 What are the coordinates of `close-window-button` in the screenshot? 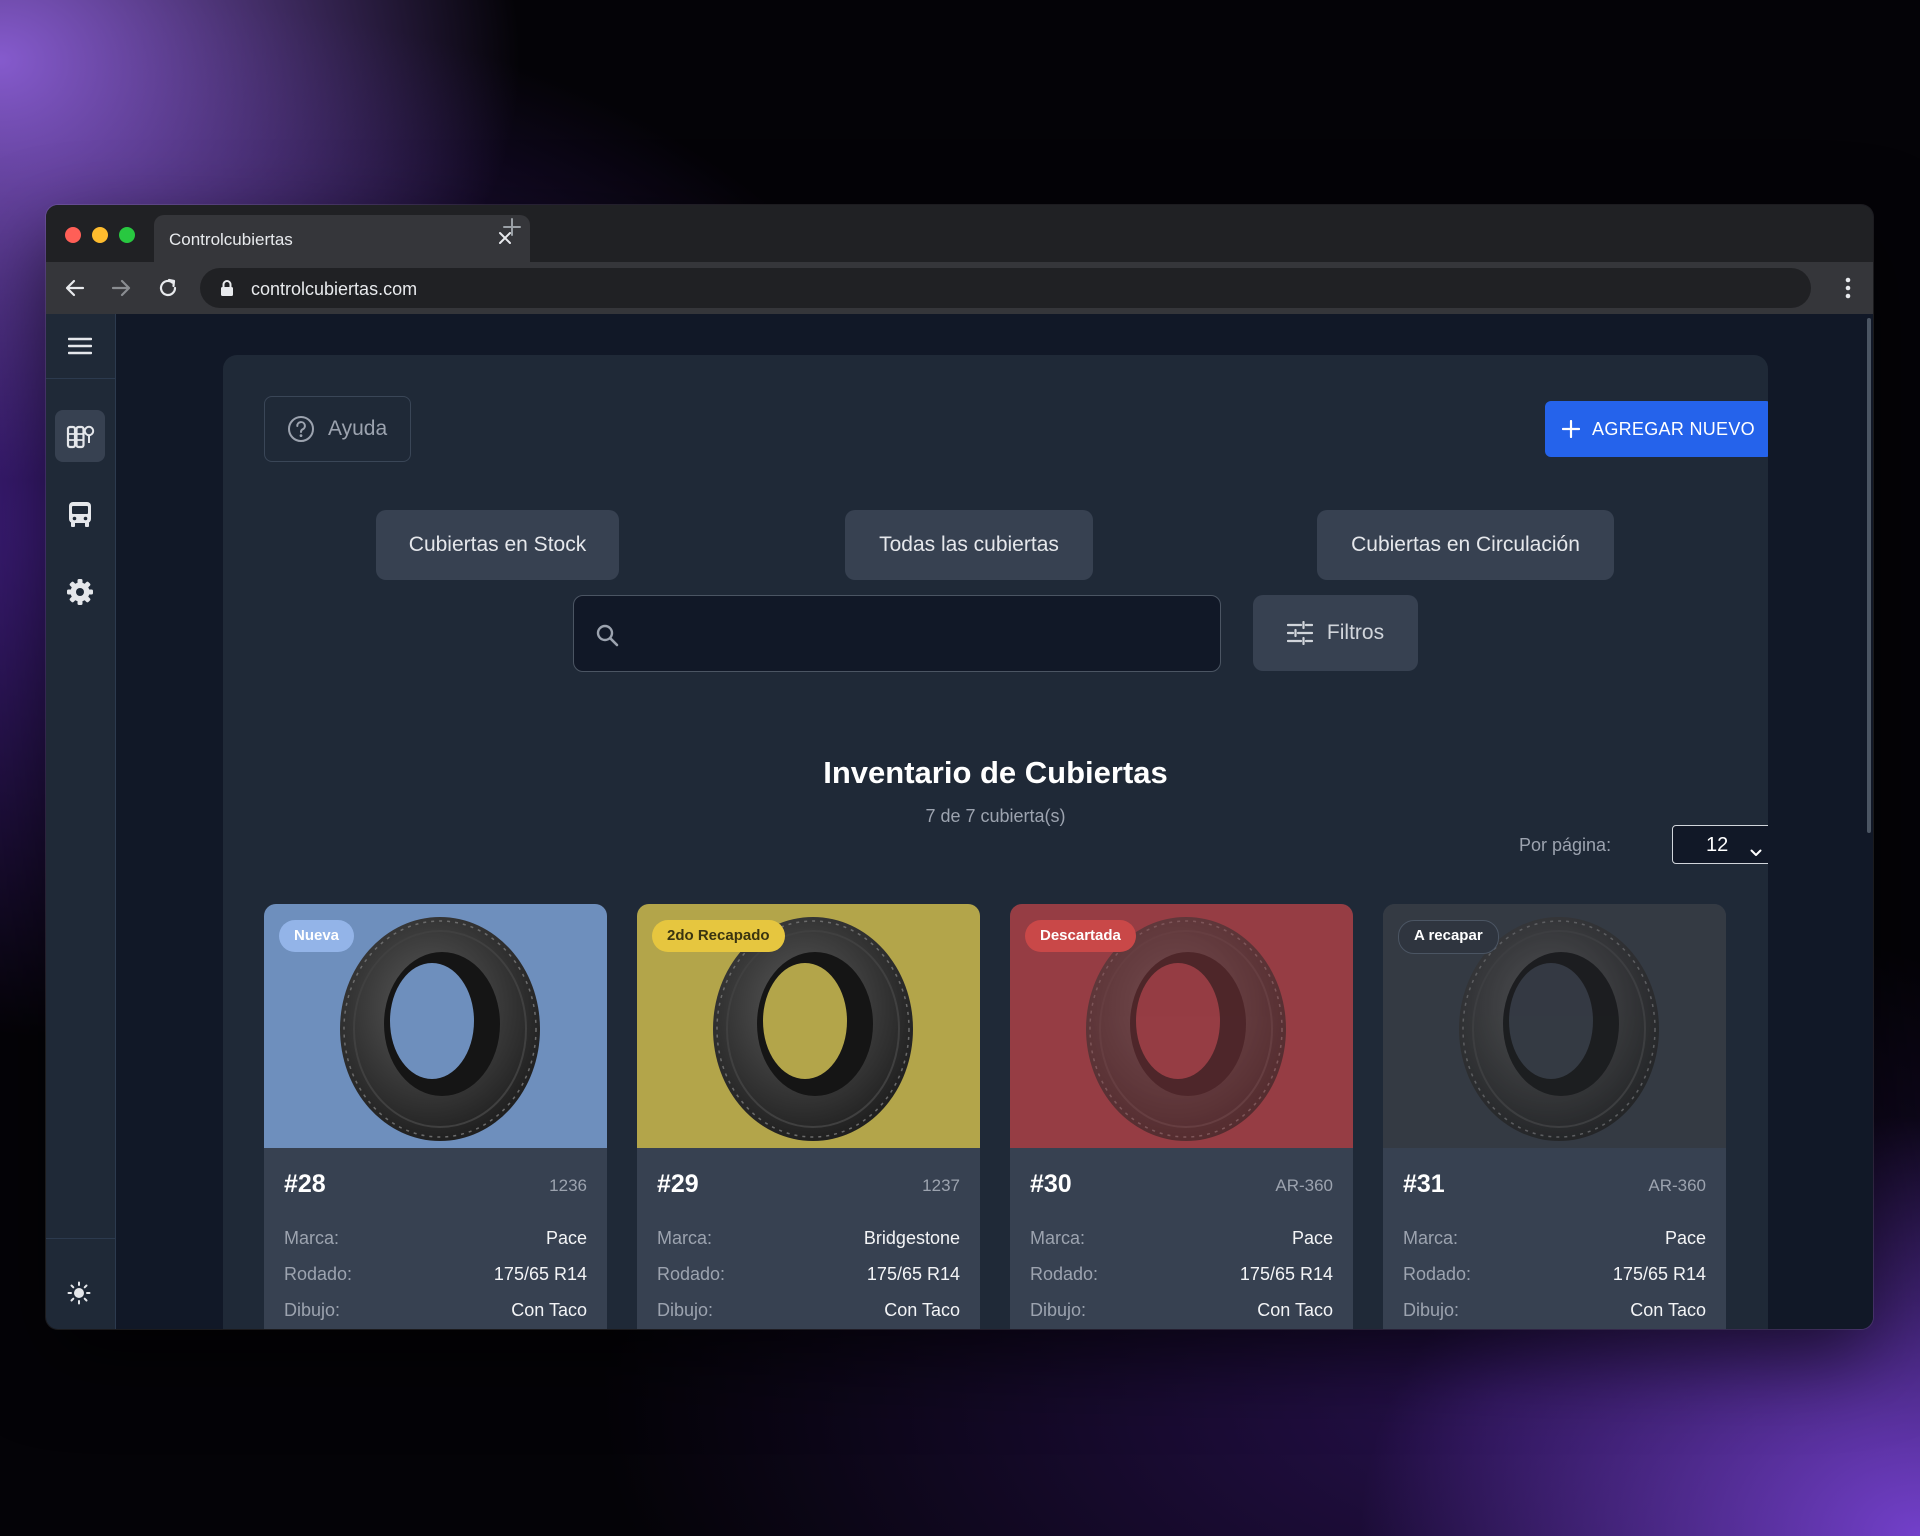 It's located at (73, 235).